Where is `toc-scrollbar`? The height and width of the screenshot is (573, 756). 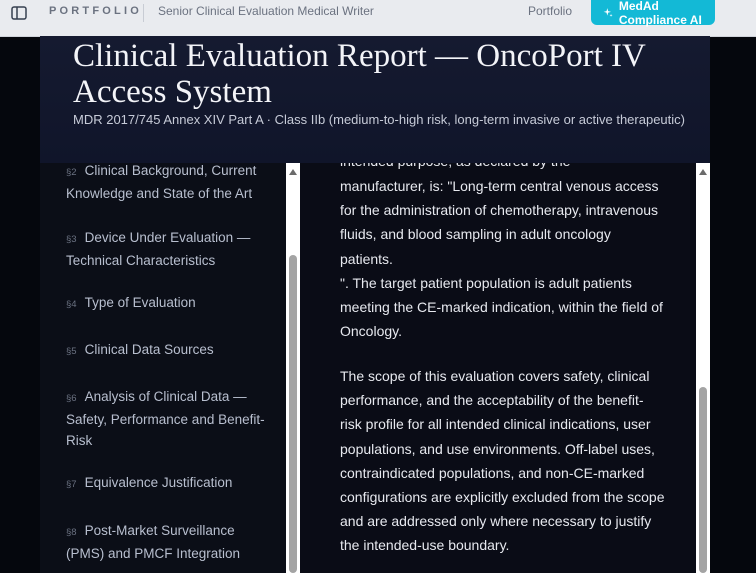 toc-scrollbar is located at coordinates (293, 368).